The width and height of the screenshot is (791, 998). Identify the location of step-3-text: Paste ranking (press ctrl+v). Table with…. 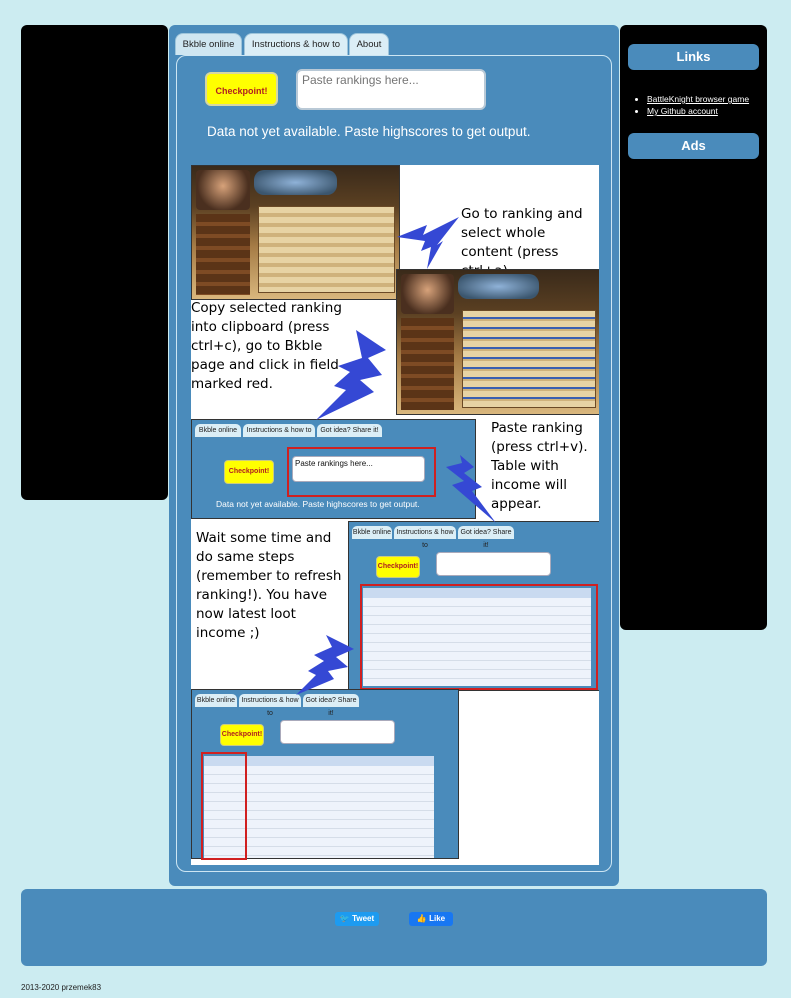
(539, 466).